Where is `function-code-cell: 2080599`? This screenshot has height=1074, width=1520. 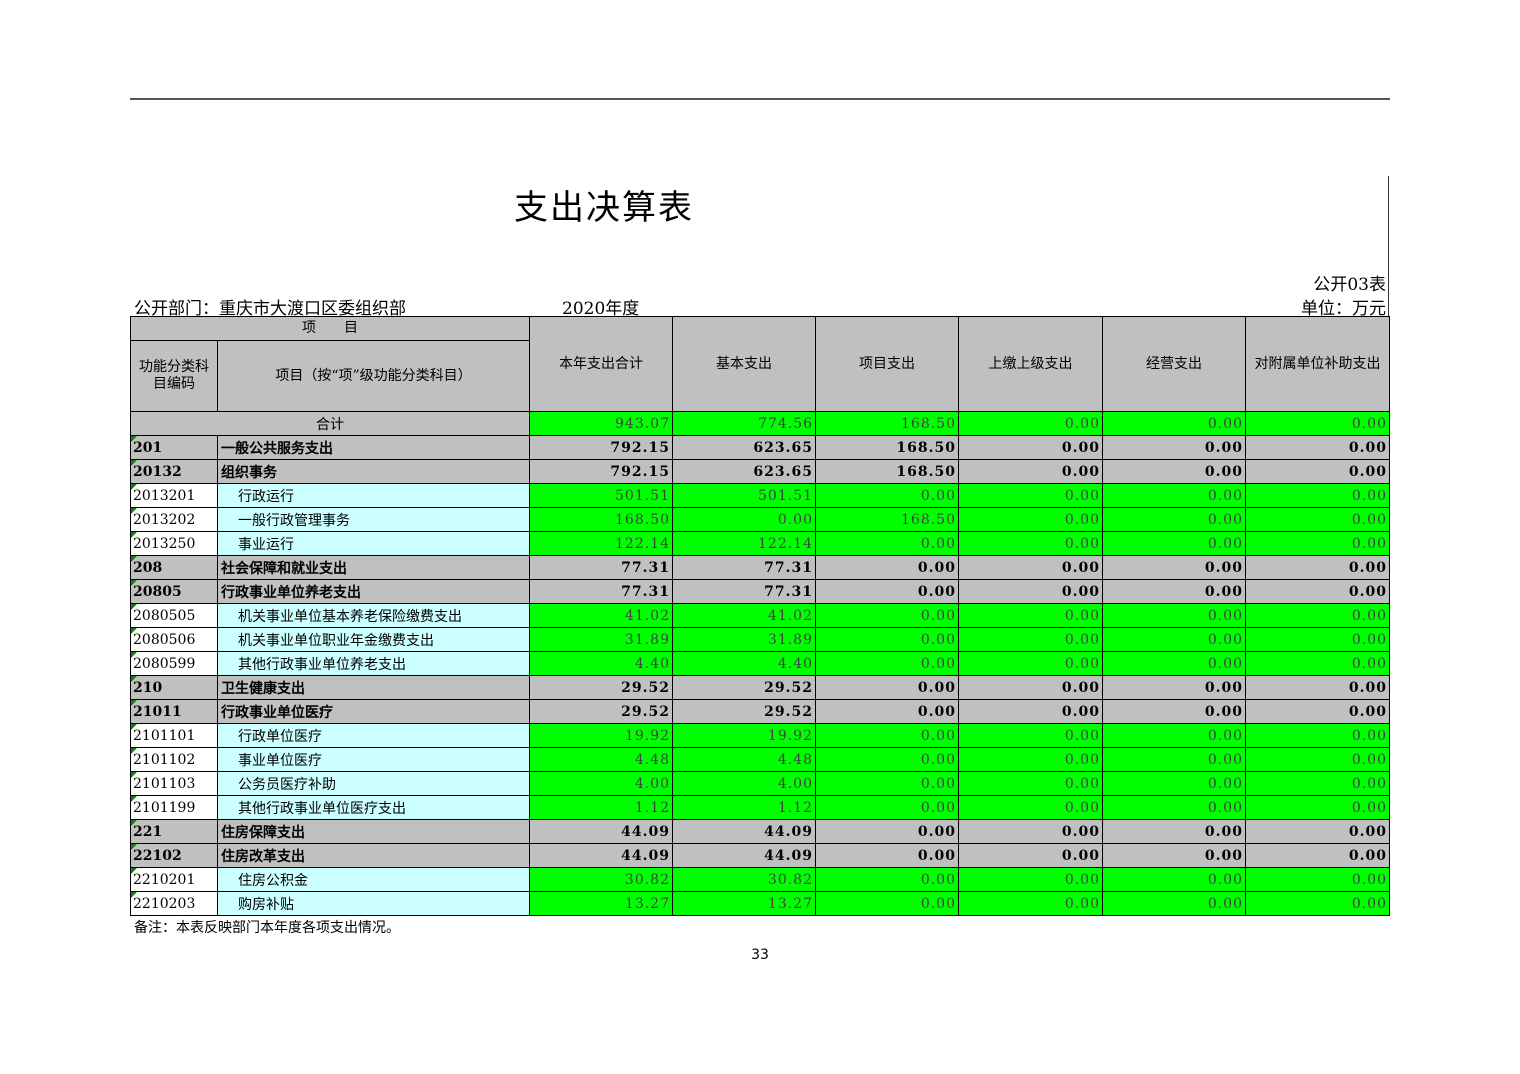 function-code-cell: 2080599 is located at coordinates (174, 663).